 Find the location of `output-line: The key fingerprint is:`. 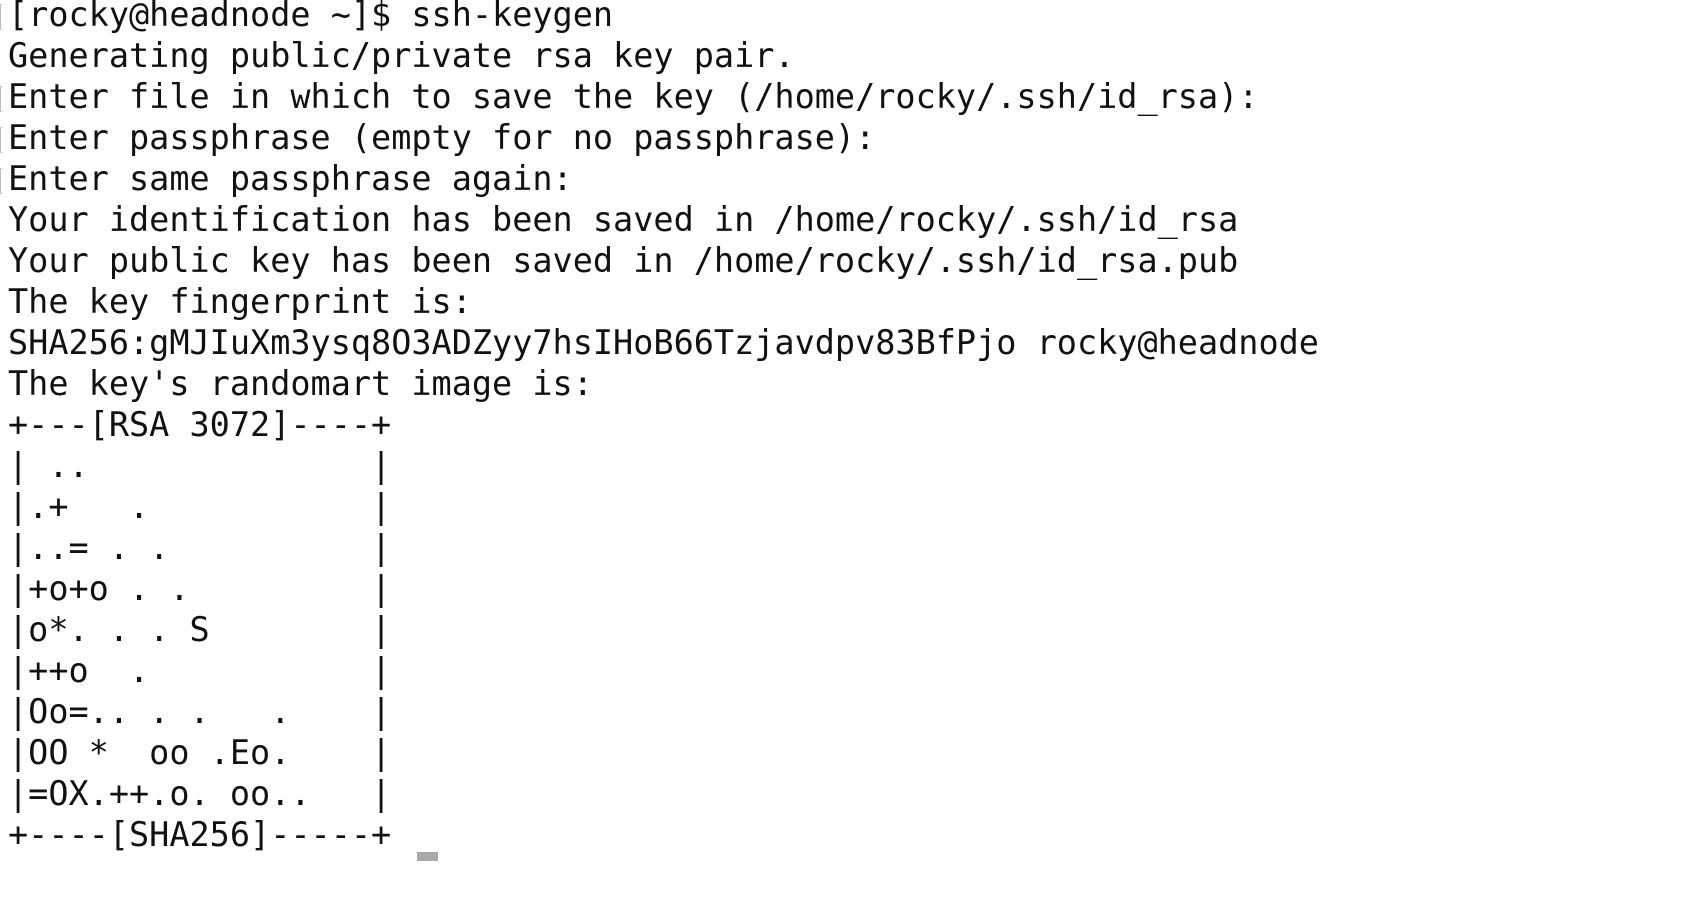

output-line: The key fingerprint is: is located at coordinates (240, 301).